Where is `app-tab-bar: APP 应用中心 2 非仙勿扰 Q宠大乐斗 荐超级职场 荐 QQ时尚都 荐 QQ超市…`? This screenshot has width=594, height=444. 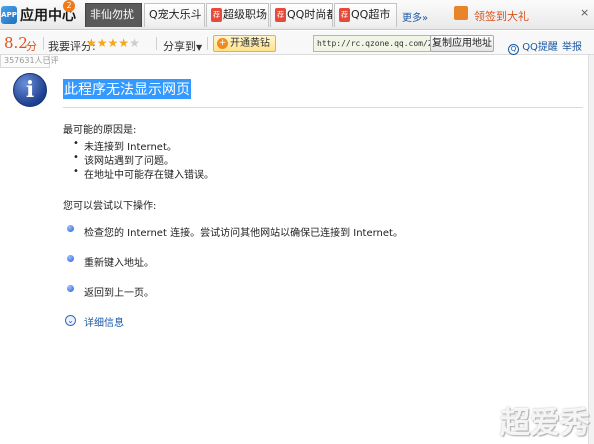
app-tab-bar: APP 应用中心 2 非仙勿扰 Q宠大乐斗 荐超级职场 荐 QQ时尚都 荐 QQ超市… is located at coordinates (297, 15).